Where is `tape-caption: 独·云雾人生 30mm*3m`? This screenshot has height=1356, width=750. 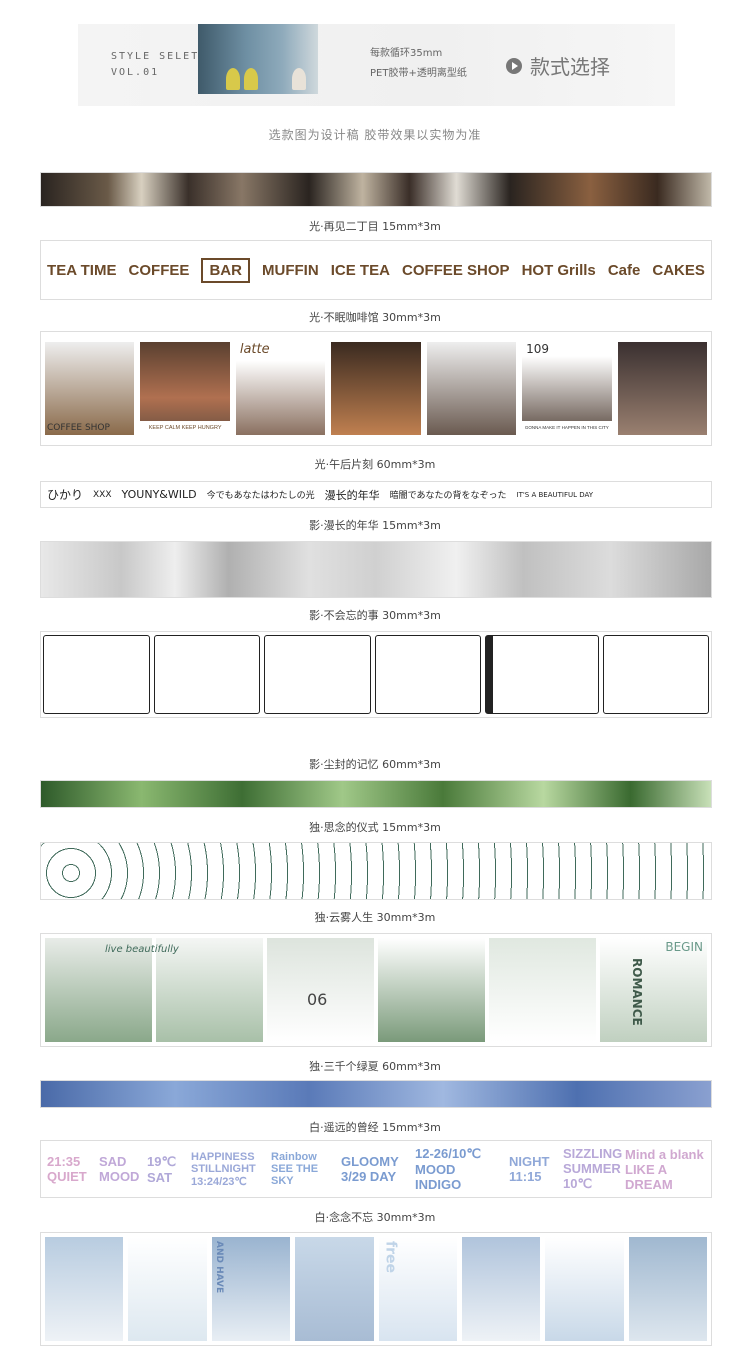
tape-caption: 独·云雾人生 30mm*3m is located at coordinates (375, 917).